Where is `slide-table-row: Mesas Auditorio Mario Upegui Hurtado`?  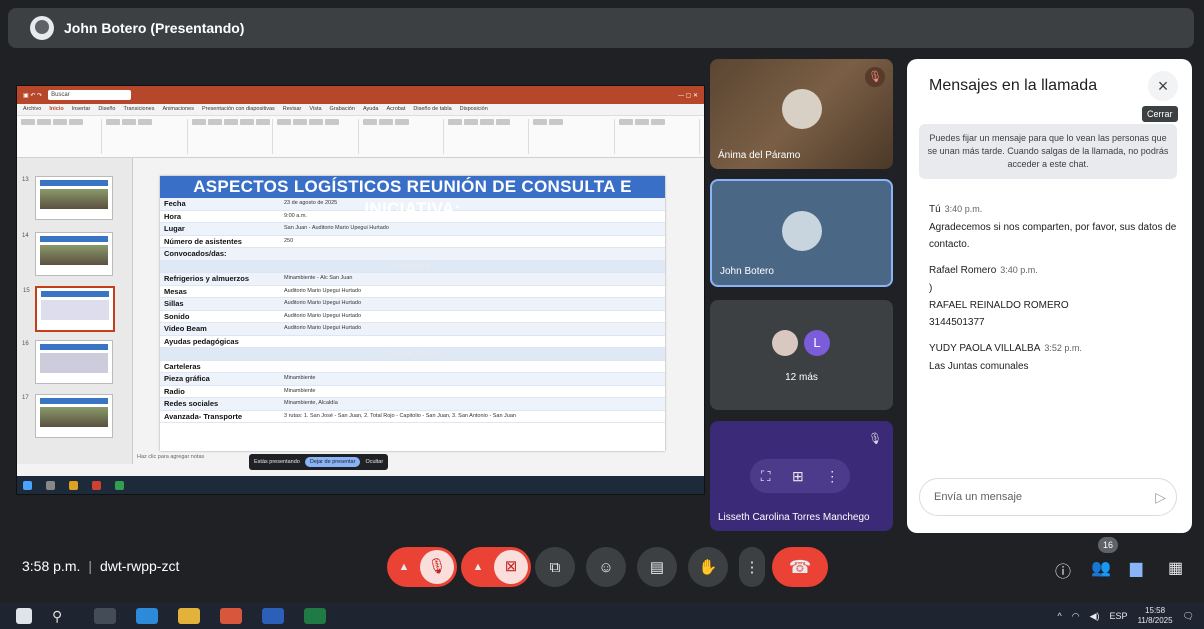 slide-table-row: Mesas Auditorio Mario Upegui Hurtado is located at coordinates (412, 292).